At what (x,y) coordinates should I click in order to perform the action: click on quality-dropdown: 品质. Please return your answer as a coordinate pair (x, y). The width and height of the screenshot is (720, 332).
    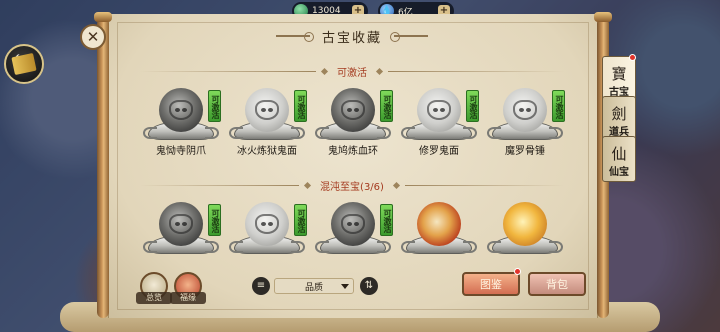
    Looking at the image, I should click on (314, 286).